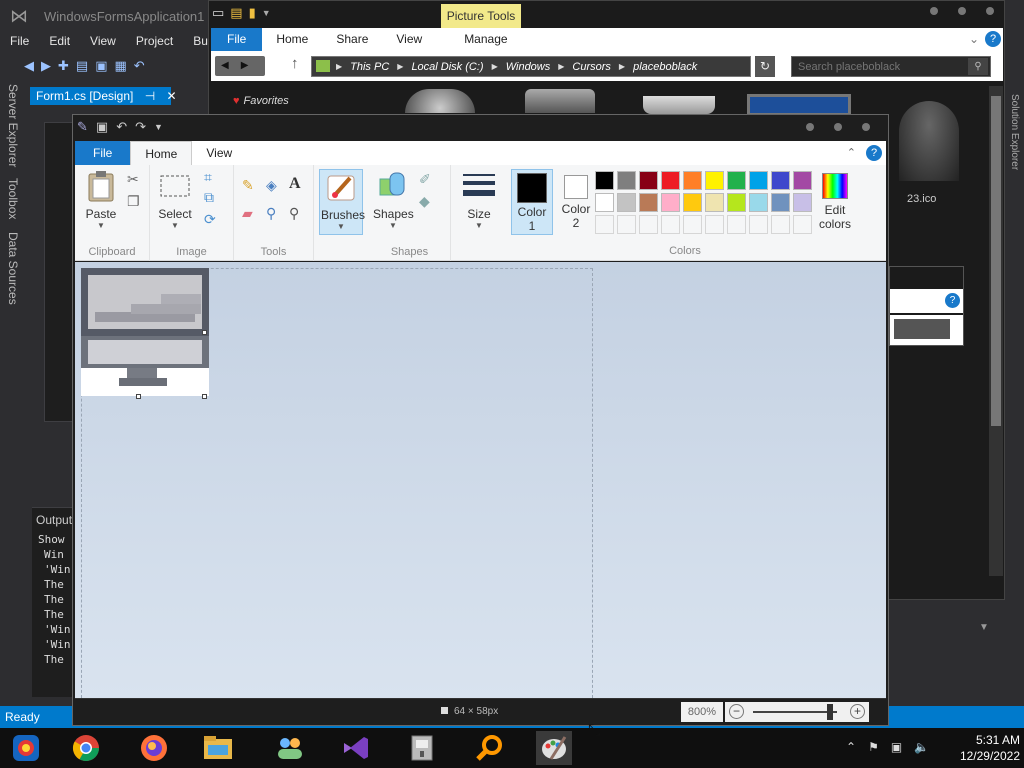  What do you see at coordinates (82, 66) in the screenshot?
I see `open-file-icon: ▤` at bounding box center [82, 66].